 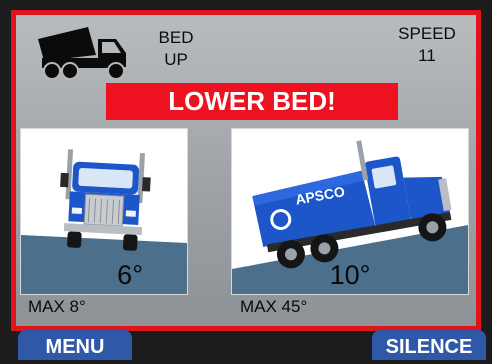 What do you see at coordinates (427, 33) in the screenshot?
I see `speed-label: SPEED` at bounding box center [427, 33].